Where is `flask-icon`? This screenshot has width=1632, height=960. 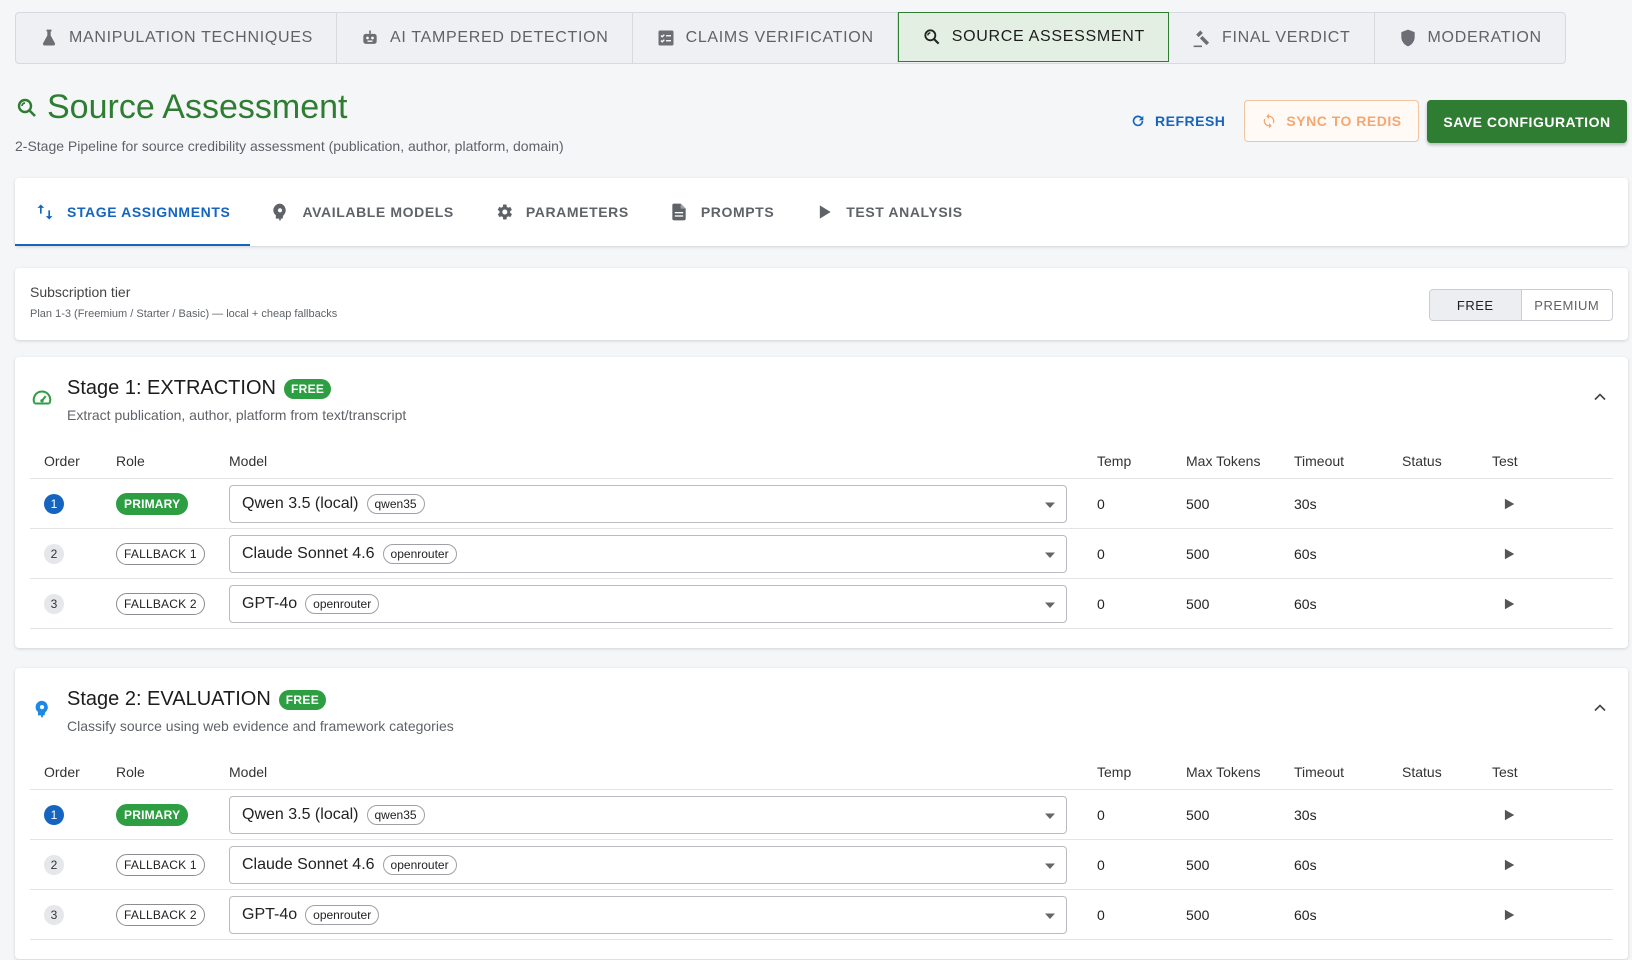
flask-icon is located at coordinates (49, 38).